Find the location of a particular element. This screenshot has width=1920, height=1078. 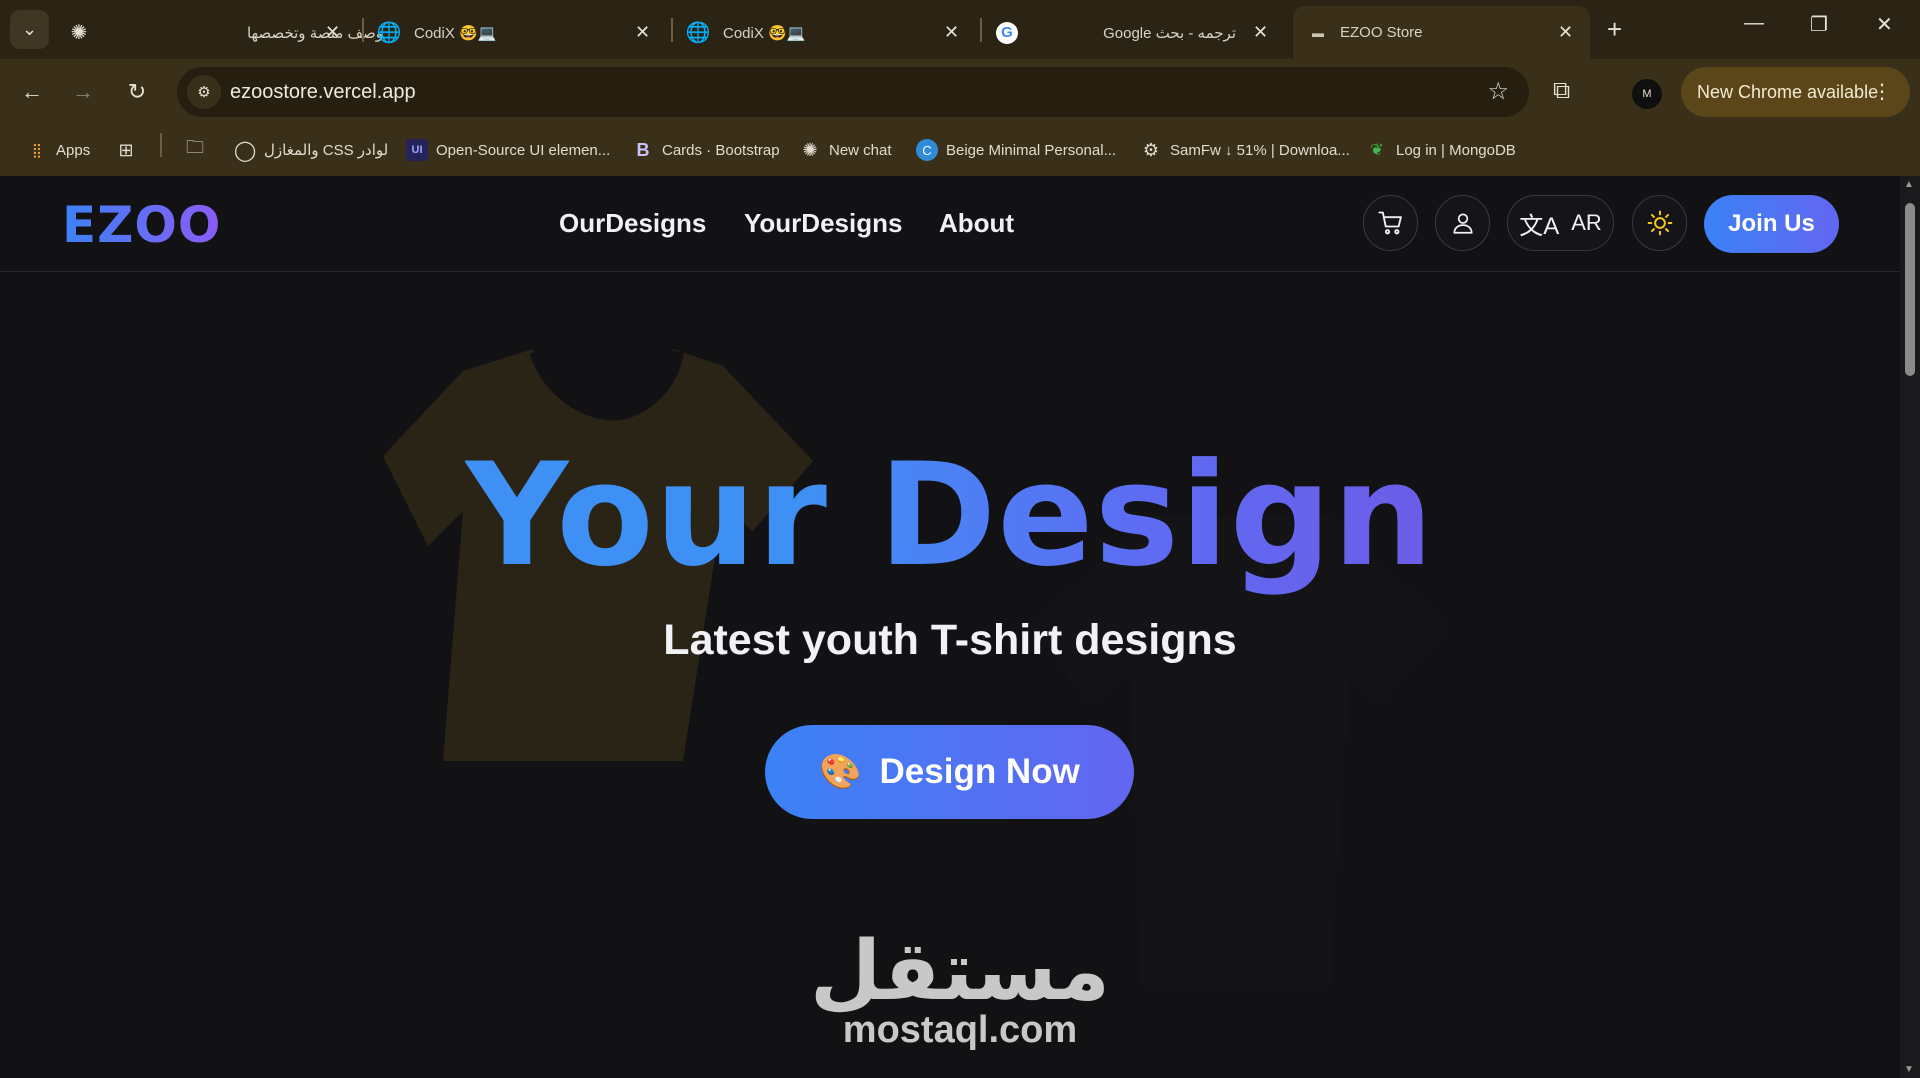

canva-icon: C is located at coordinates (927, 150).